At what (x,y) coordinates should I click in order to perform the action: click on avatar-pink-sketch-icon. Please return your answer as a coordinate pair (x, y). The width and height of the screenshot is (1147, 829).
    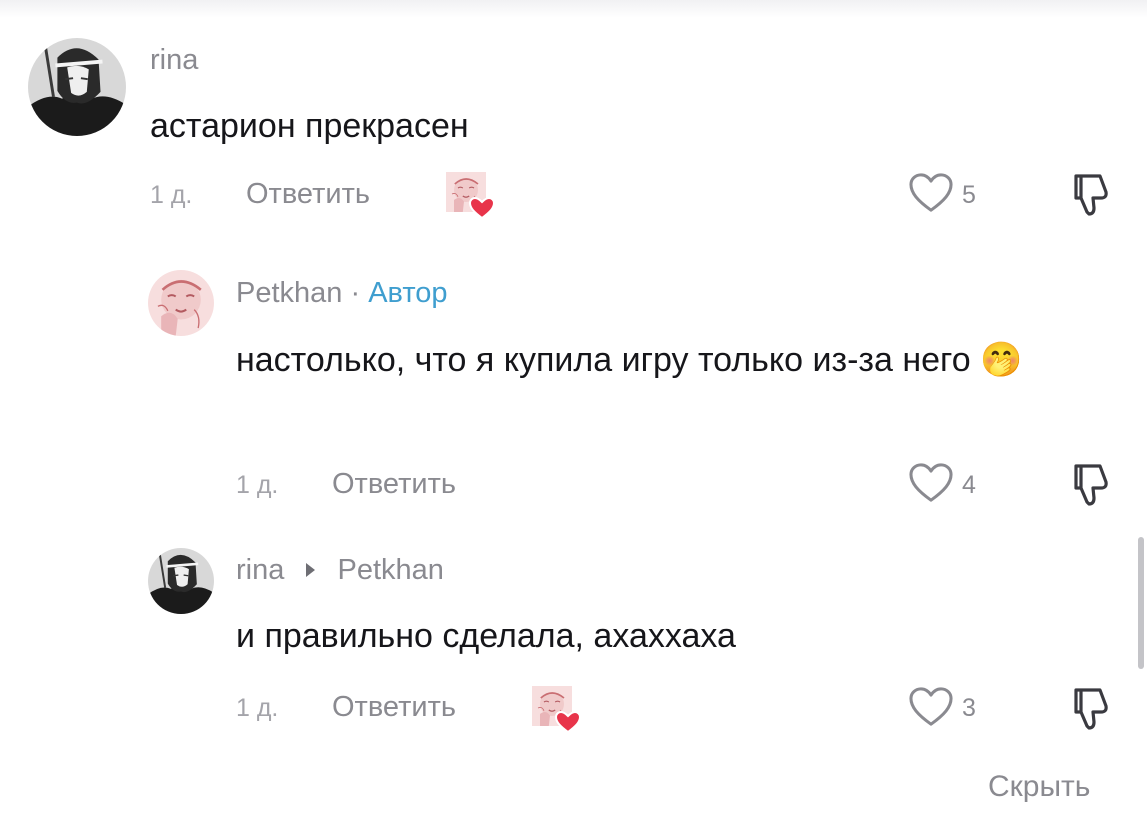
    Looking at the image, I should click on (181, 303).